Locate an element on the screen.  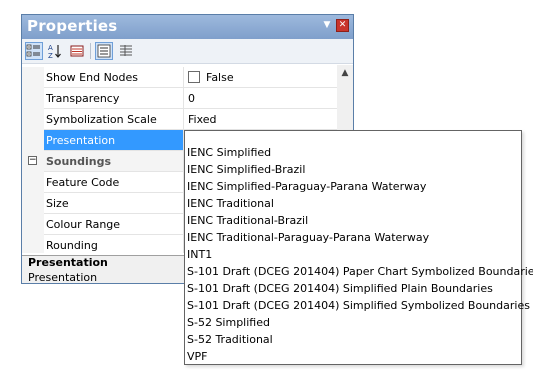
property-row-transparency: Transparency 0 is located at coordinates (179, 98).